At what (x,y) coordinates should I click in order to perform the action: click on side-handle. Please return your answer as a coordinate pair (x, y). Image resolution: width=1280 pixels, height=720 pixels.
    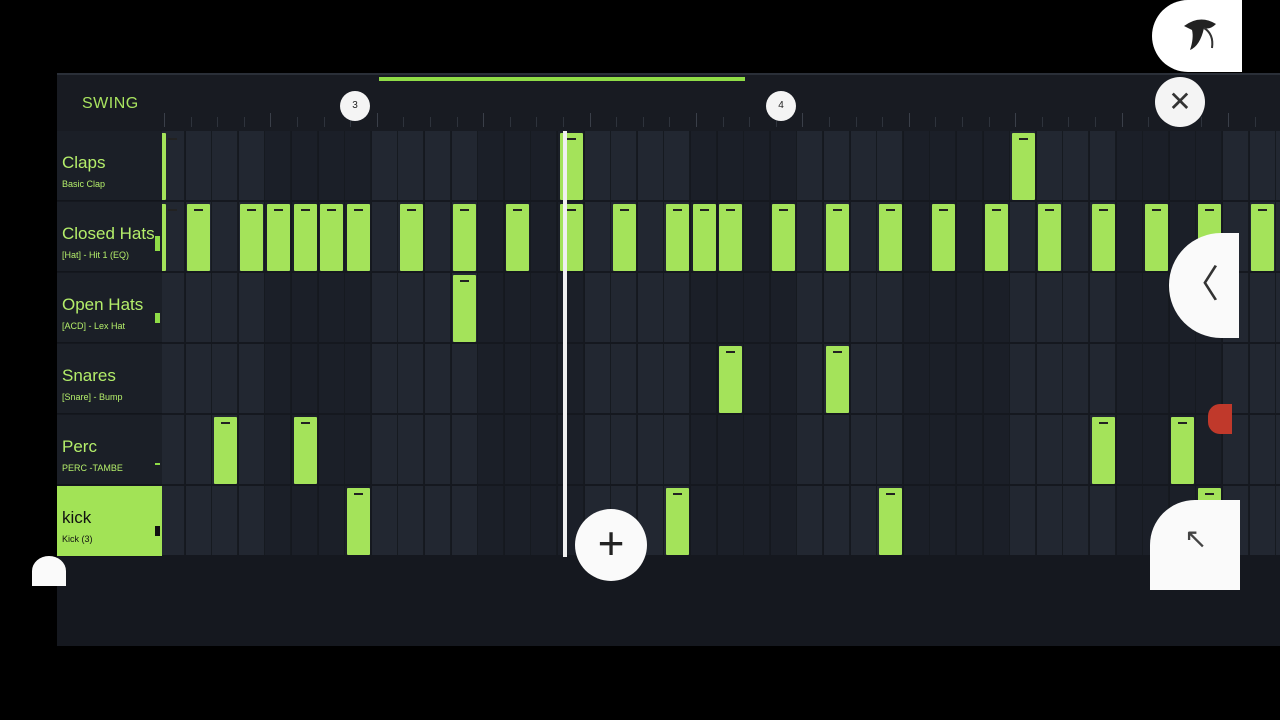
    Looking at the image, I should click on (49, 571).